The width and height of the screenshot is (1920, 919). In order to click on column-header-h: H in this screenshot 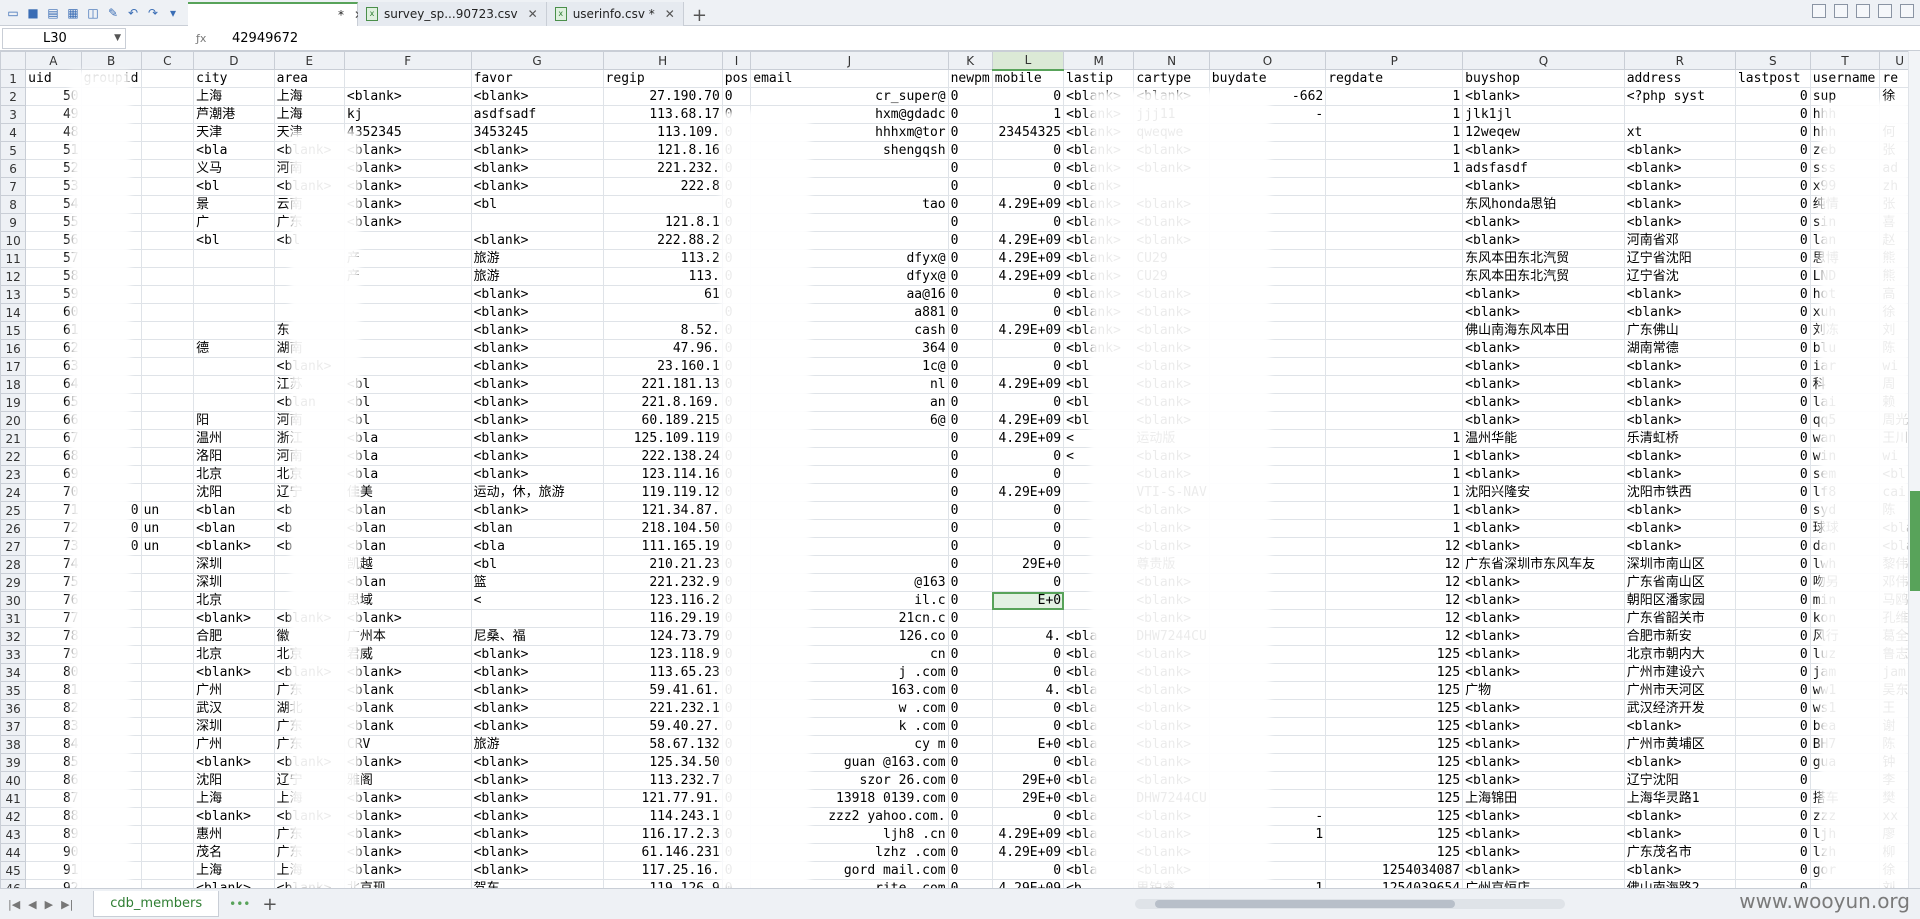, I will do `click(662, 60)`.